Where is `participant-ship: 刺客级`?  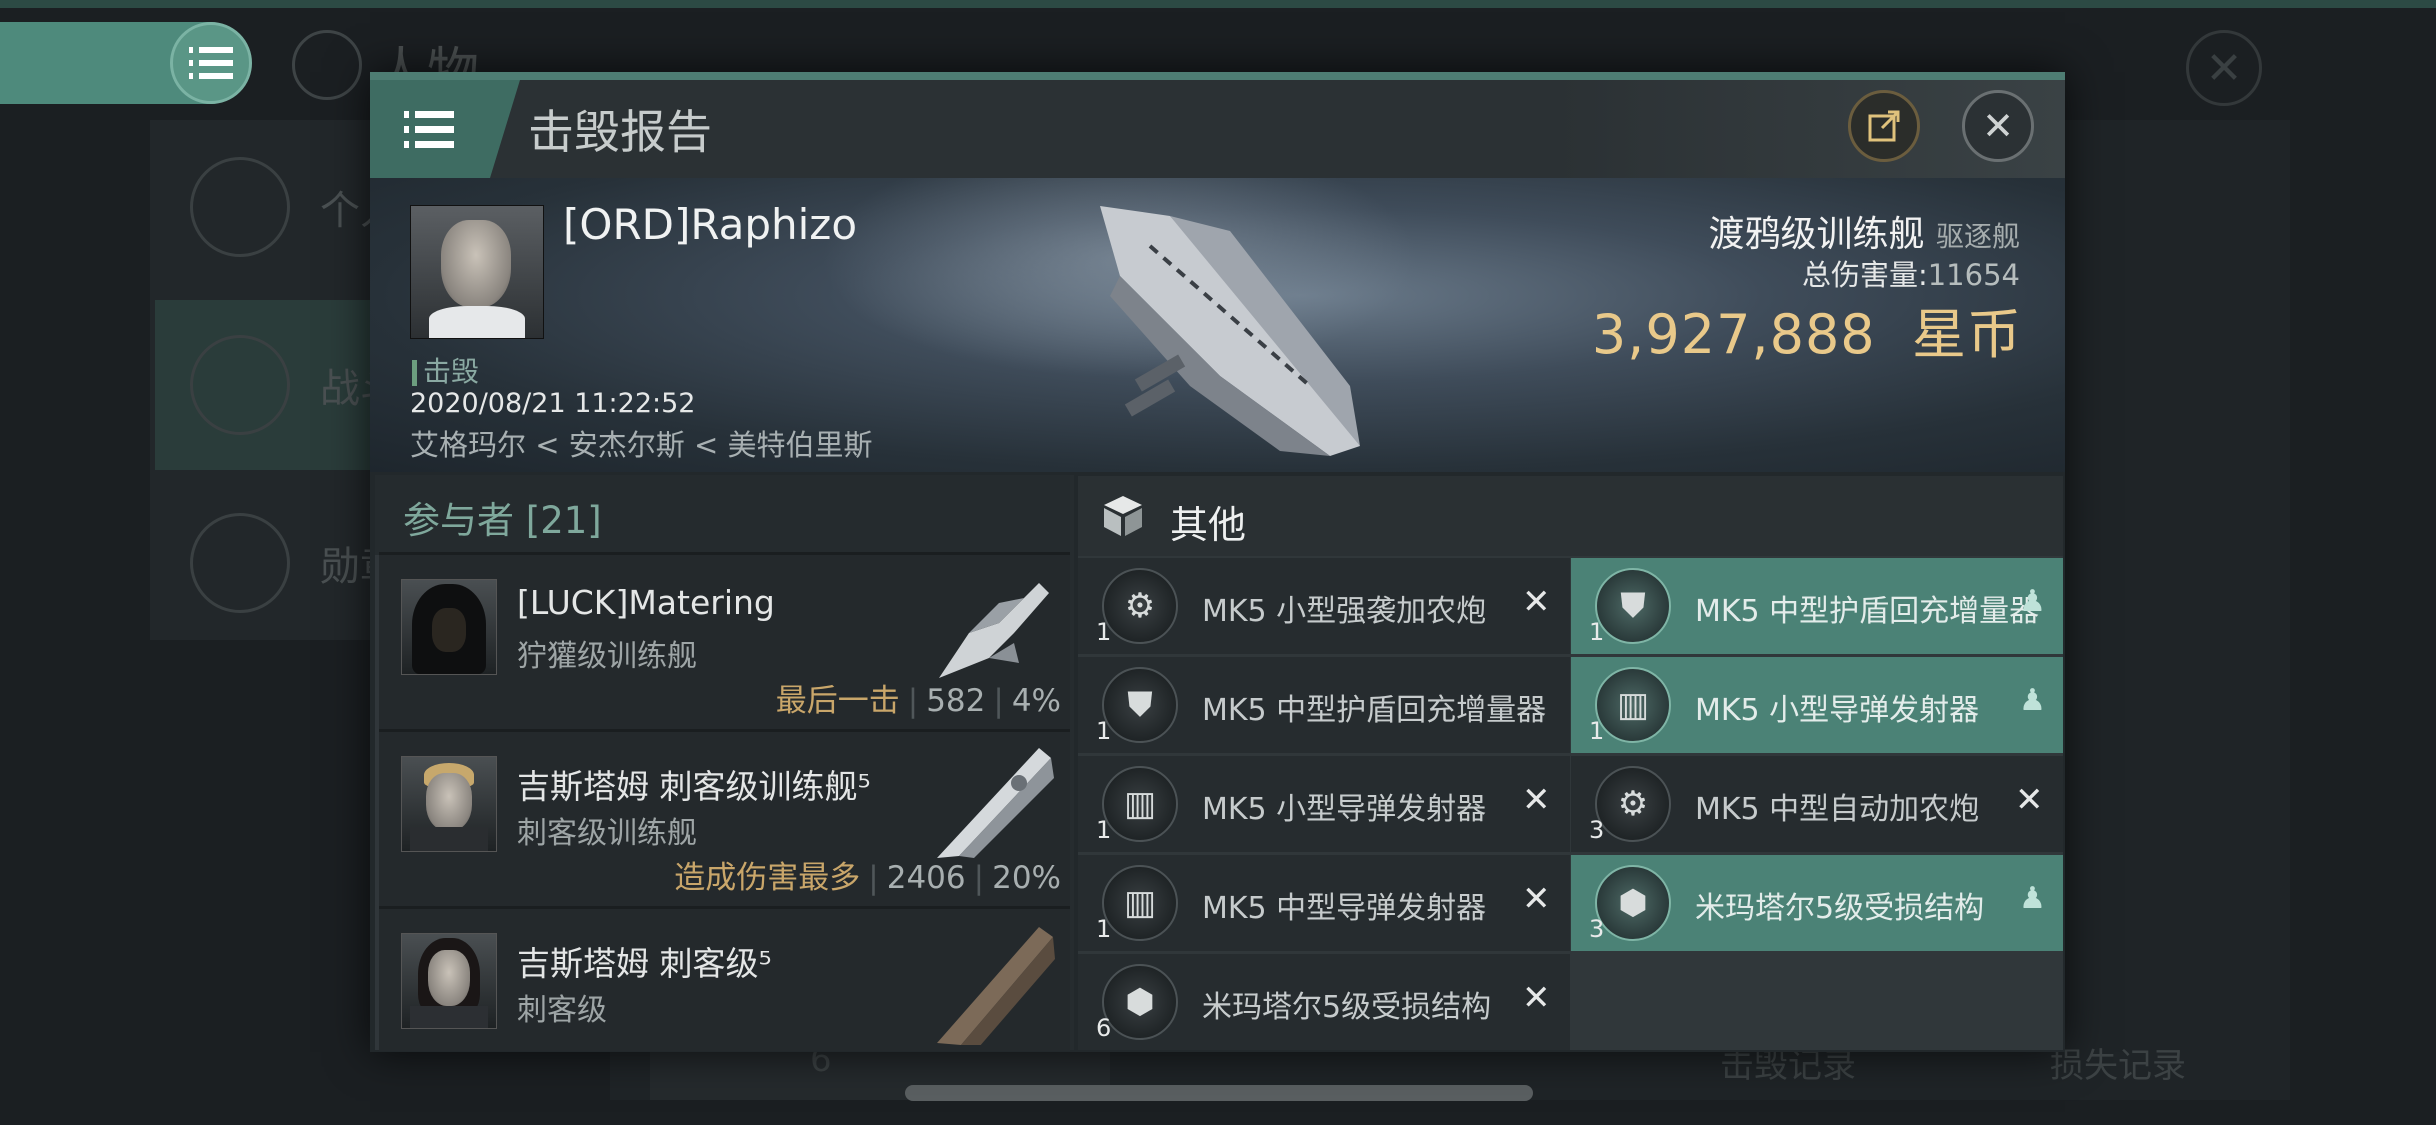 participant-ship: 刺客级 is located at coordinates (562, 1010).